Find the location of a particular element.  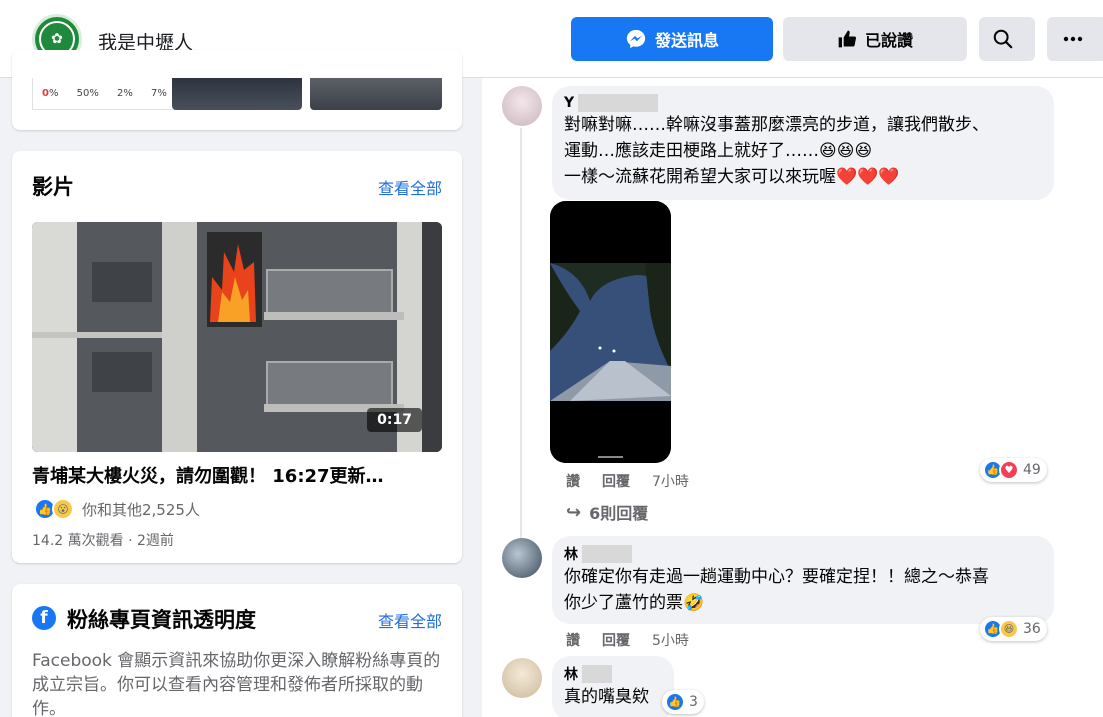

haha-reaction-icon: 😆 is located at coordinates (1009, 629).